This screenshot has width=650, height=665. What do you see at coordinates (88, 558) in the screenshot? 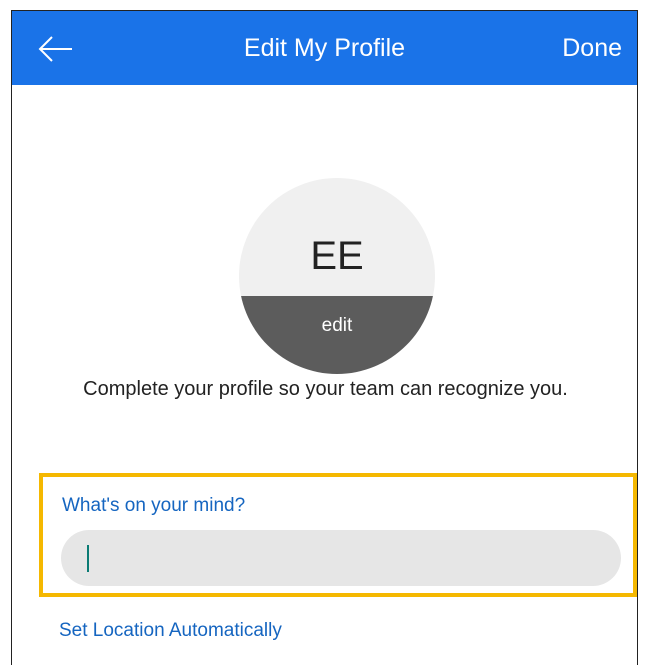
I see `text-caret` at bounding box center [88, 558].